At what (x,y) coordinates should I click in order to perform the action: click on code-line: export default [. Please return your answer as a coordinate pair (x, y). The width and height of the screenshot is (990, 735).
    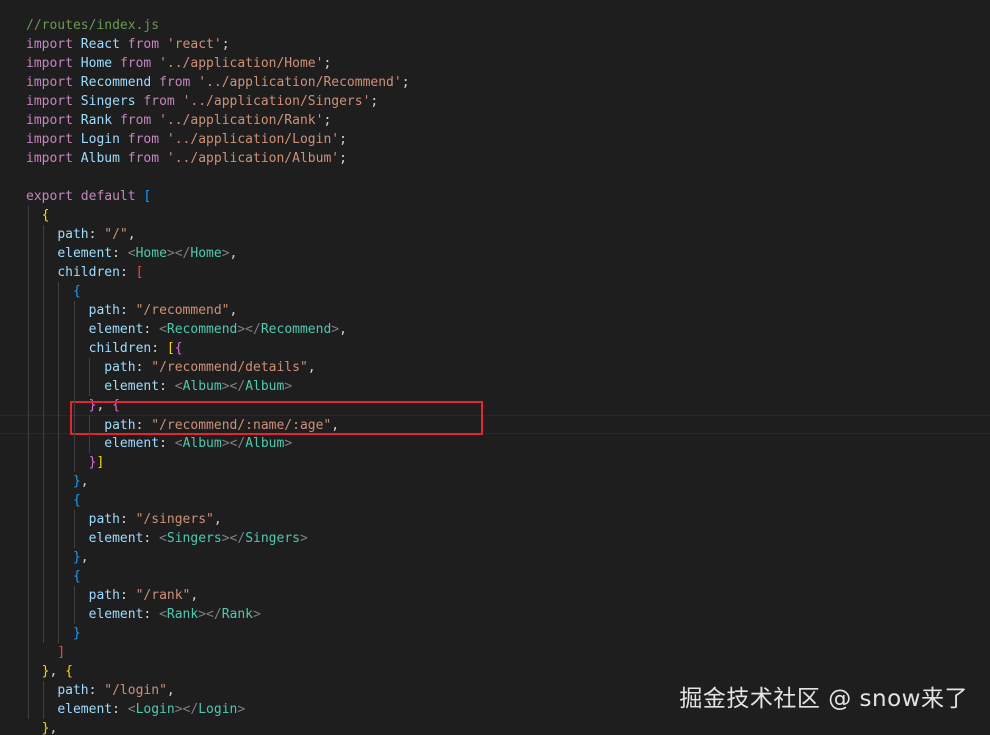
    Looking at the image, I should click on (495, 196).